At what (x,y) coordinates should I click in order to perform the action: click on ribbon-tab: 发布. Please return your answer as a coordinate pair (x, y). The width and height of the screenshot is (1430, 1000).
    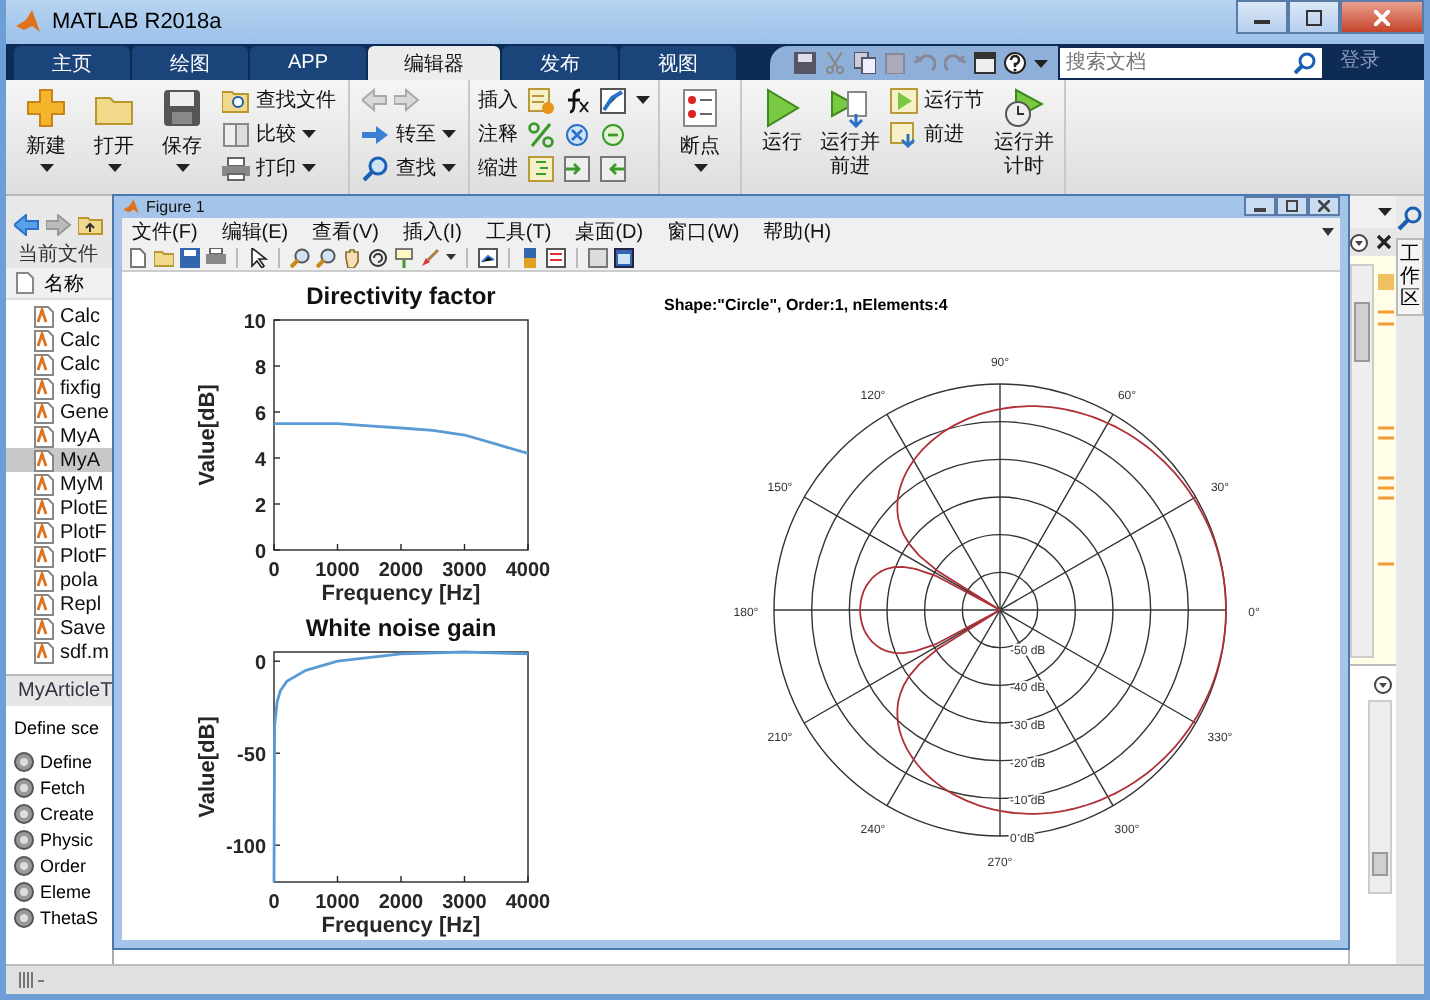
    Looking at the image, I should click on (560, 63).